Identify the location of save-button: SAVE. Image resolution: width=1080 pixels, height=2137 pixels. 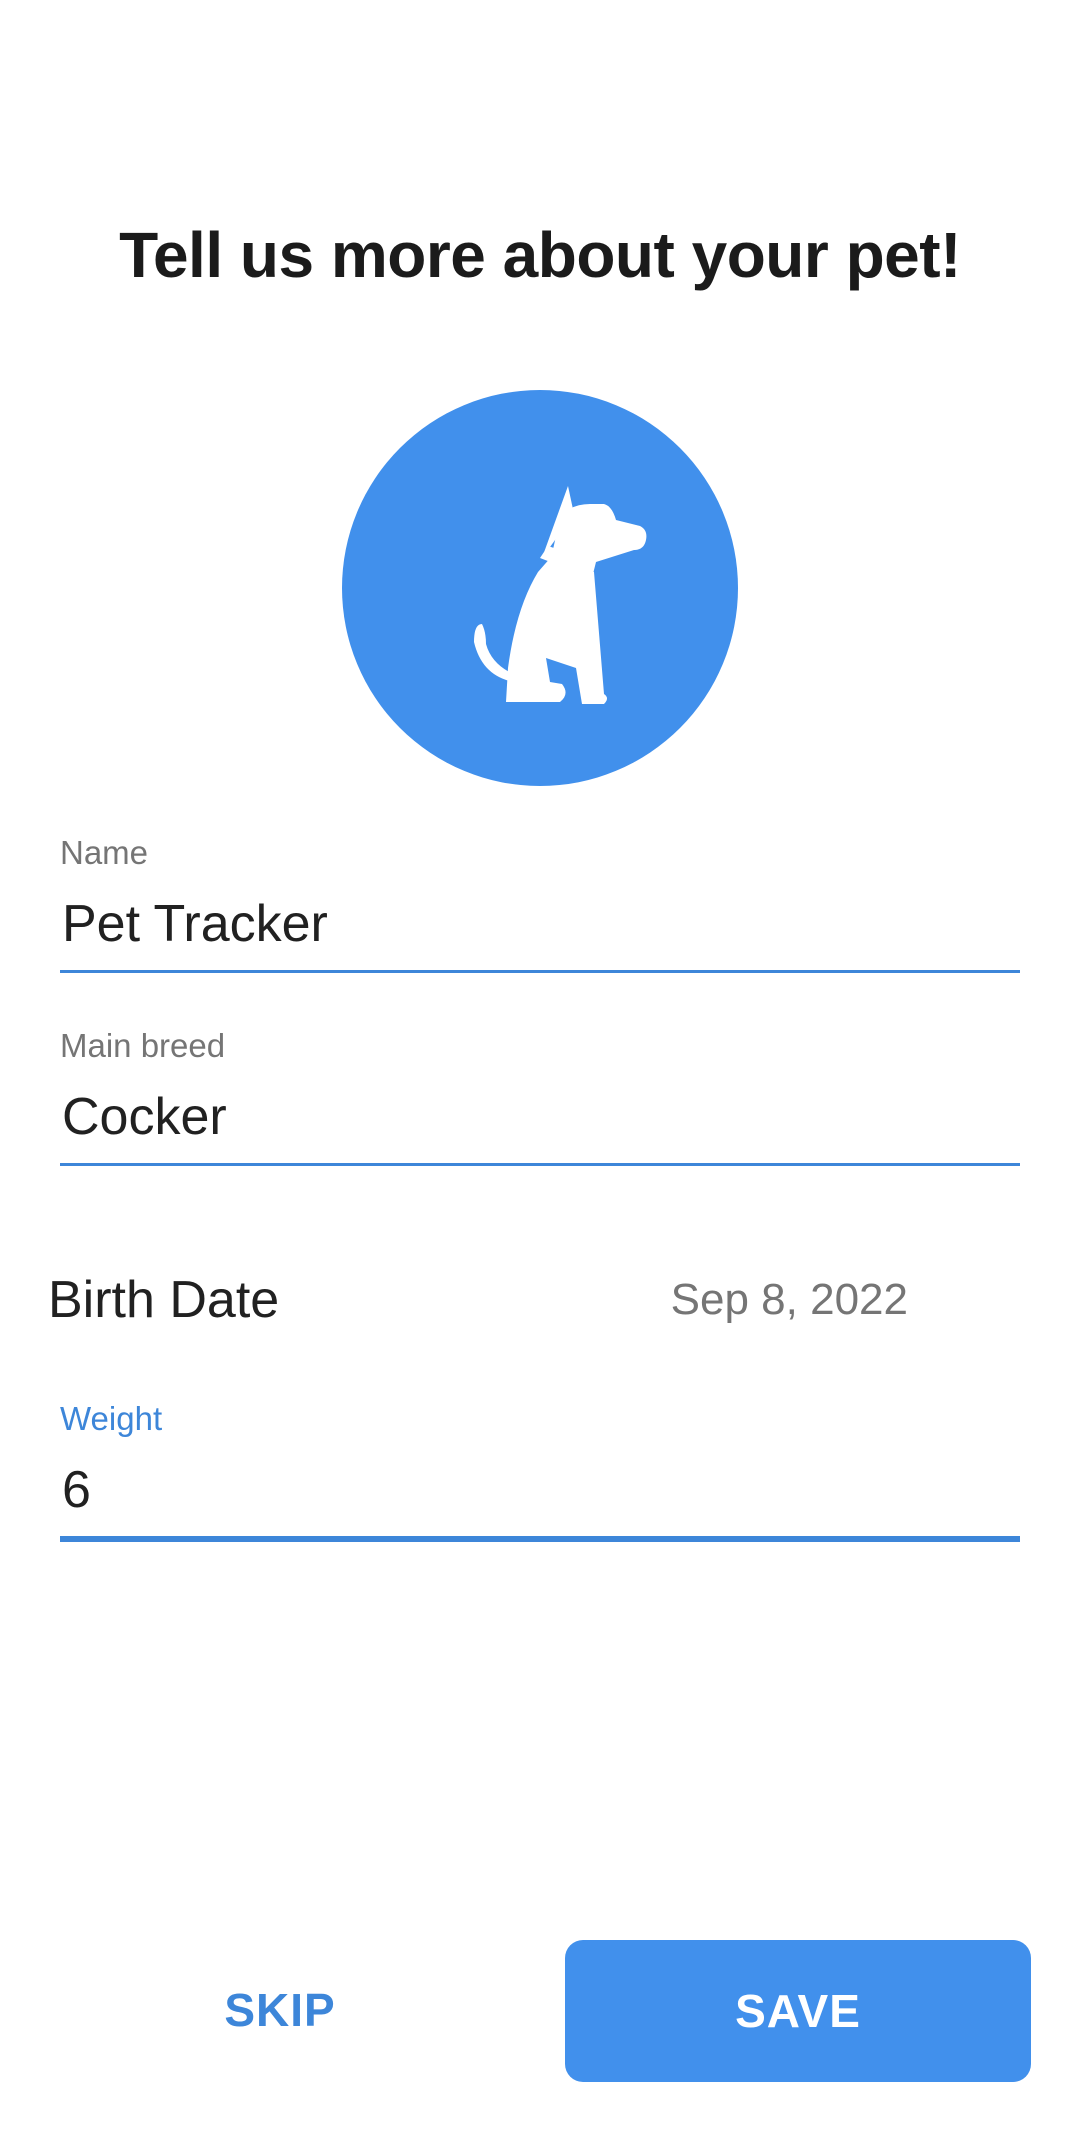
(798, 2011).